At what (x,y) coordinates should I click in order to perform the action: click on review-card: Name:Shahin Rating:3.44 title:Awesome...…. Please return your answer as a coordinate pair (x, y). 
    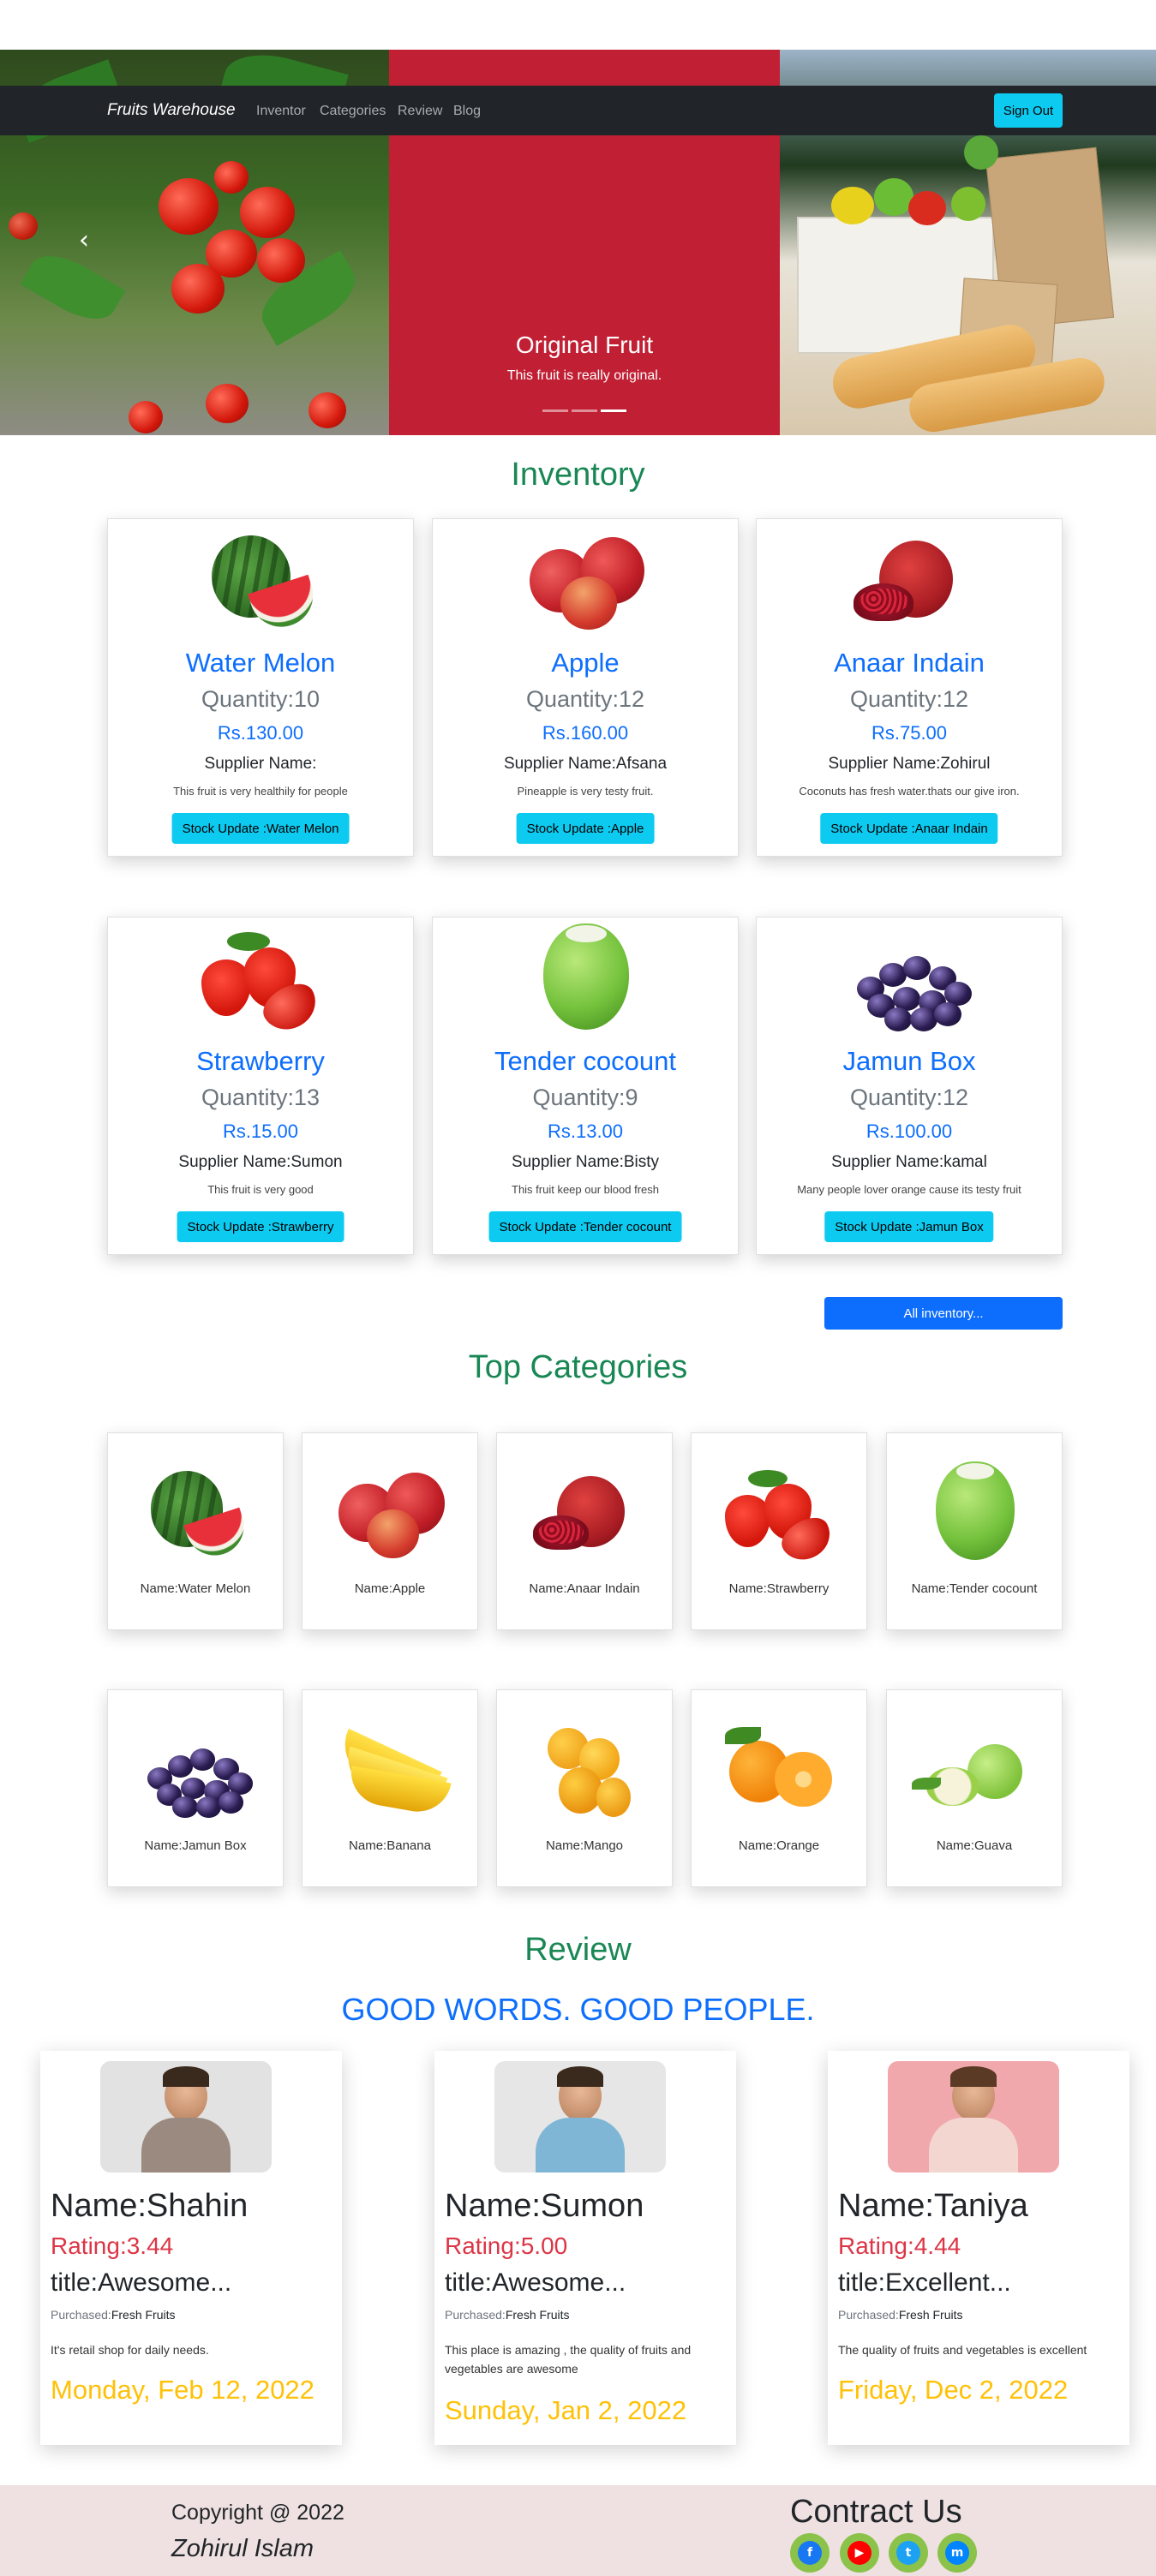
    Looking at the image, I should click on (191, 2248).